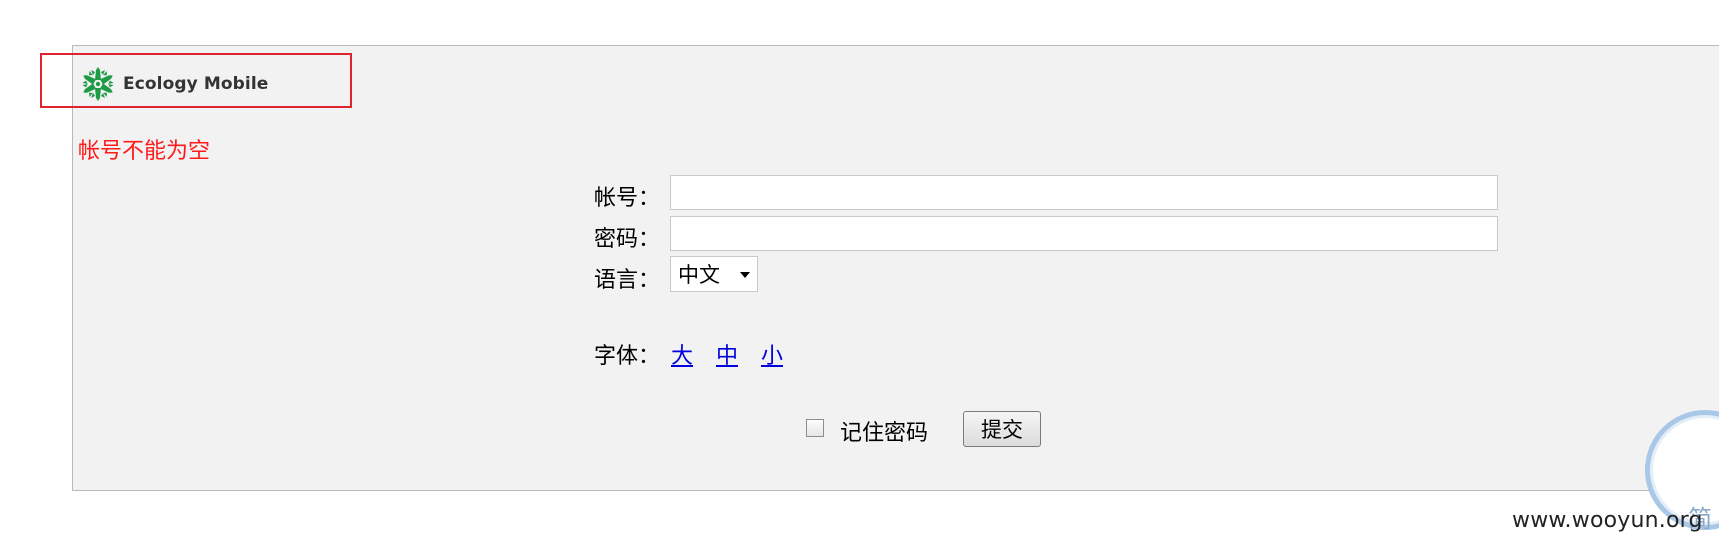  What do you see at coordinates (815, 428) in the screenshot?
I see `remember-password-checkbox` at bounding box center [815, 428].